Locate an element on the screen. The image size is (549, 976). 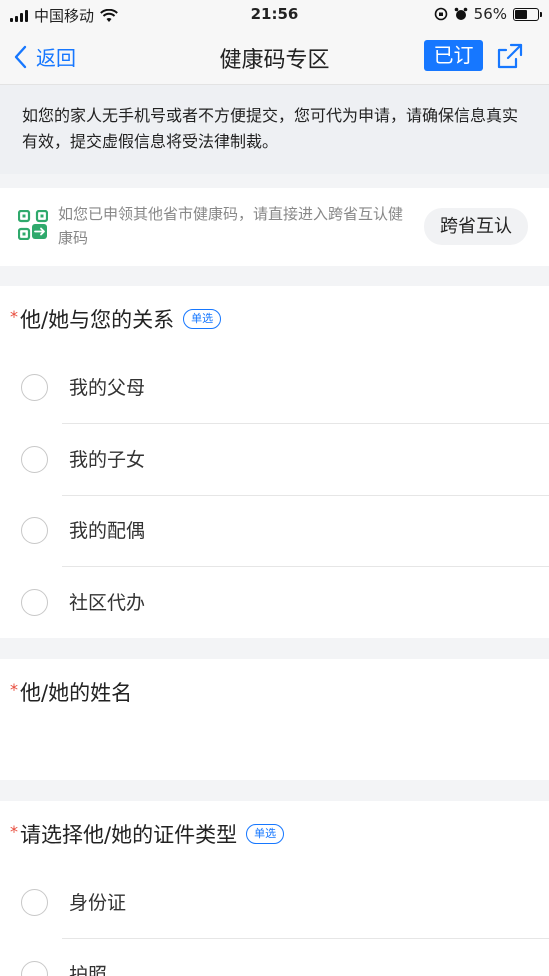
alarm-icon is located at coordinates (460, 13).